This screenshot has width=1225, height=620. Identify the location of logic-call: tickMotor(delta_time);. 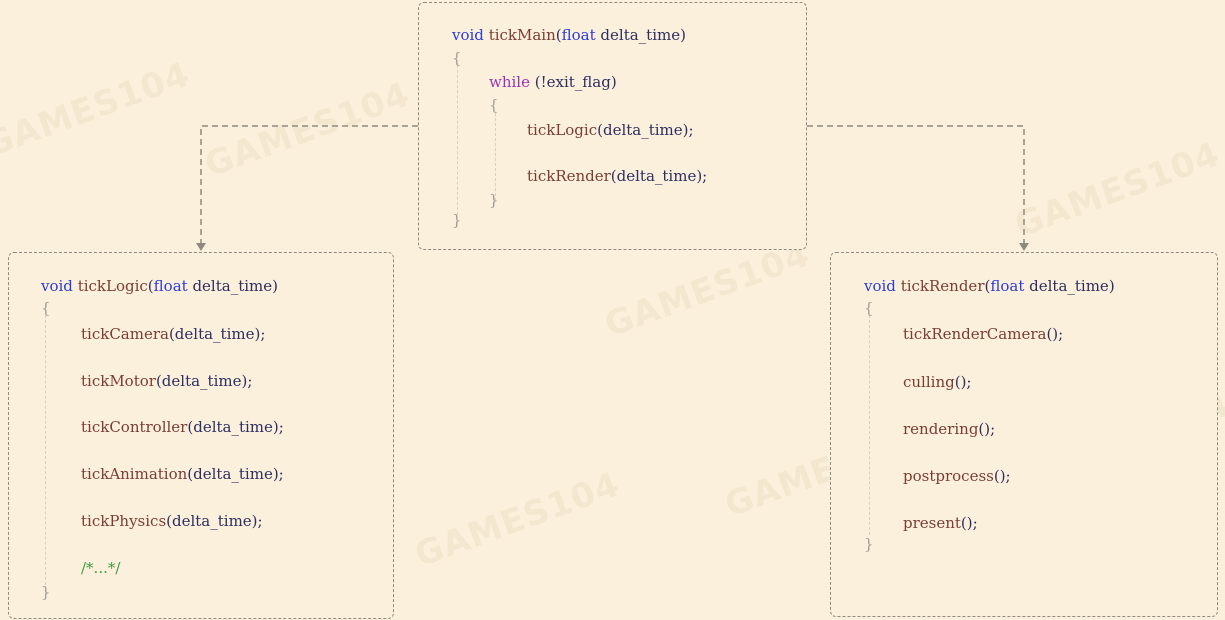
(167, 381).